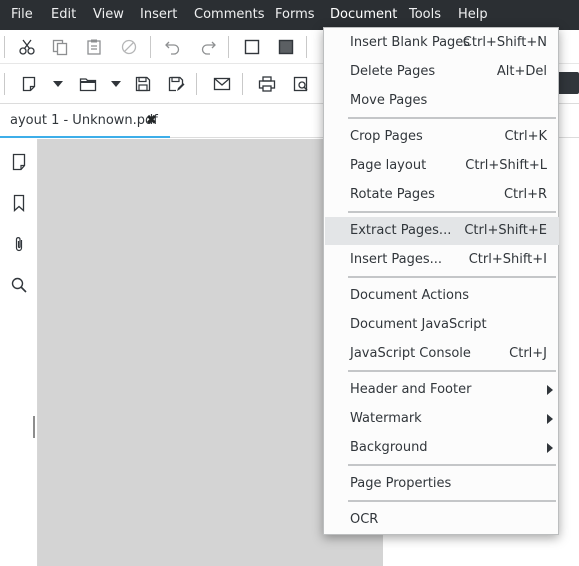 Image resolution: width=579 pixels, height=566 pixels. Describe the element at coordinates (22, 15) in the screenshot. I see `menu-file: File` at that location.